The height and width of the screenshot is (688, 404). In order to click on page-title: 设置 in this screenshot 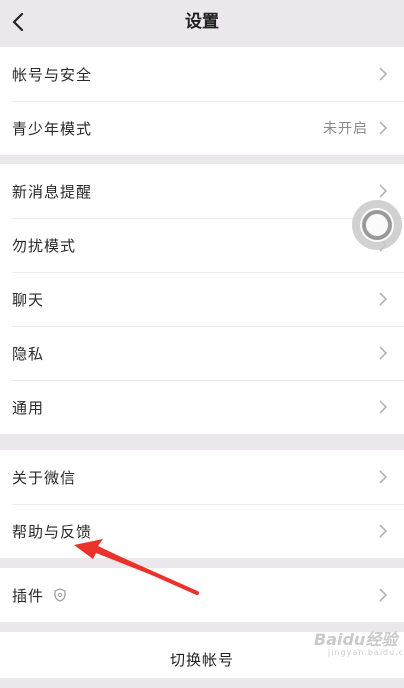, I will do `click(202, 22)`.